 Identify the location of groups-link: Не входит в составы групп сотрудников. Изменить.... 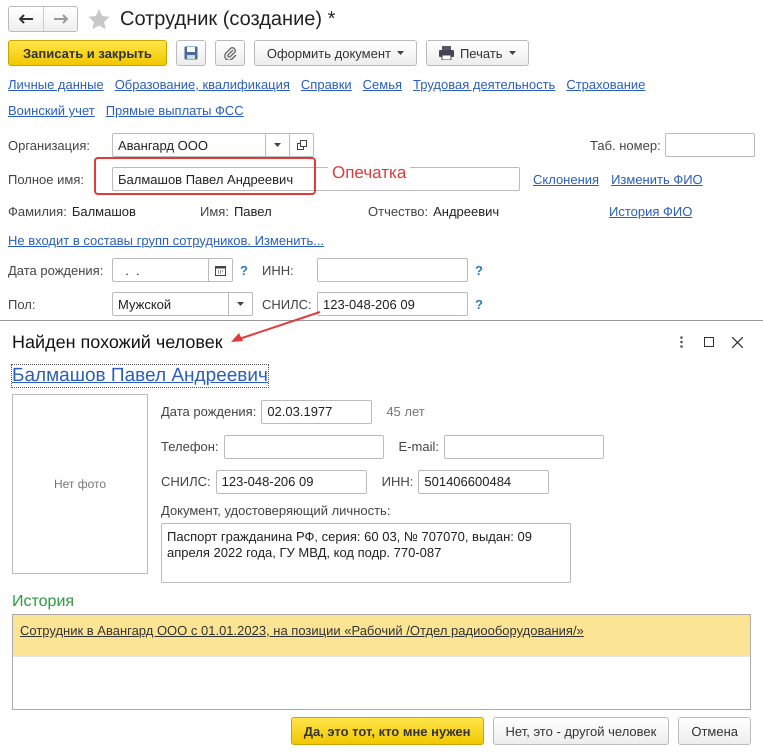
(166, 240).